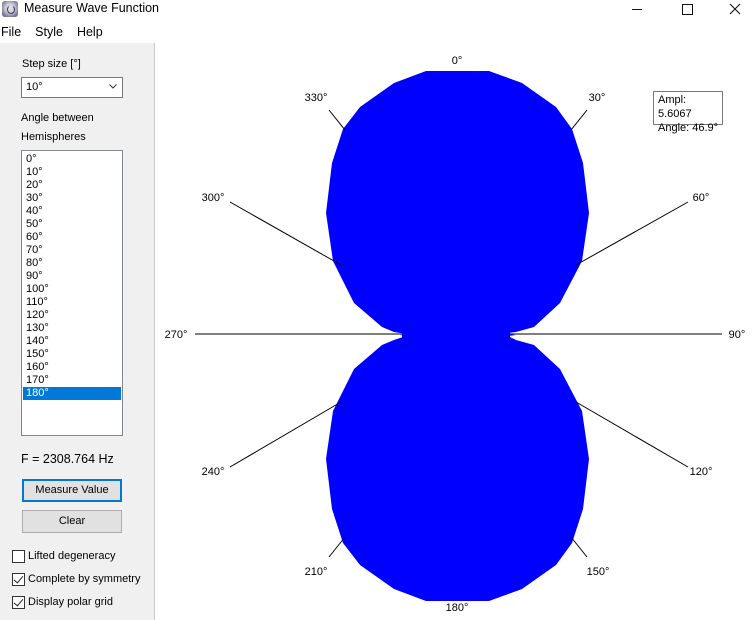 The image size is (753, 620). I want to click on list-item: 130°, so click(72, 328).